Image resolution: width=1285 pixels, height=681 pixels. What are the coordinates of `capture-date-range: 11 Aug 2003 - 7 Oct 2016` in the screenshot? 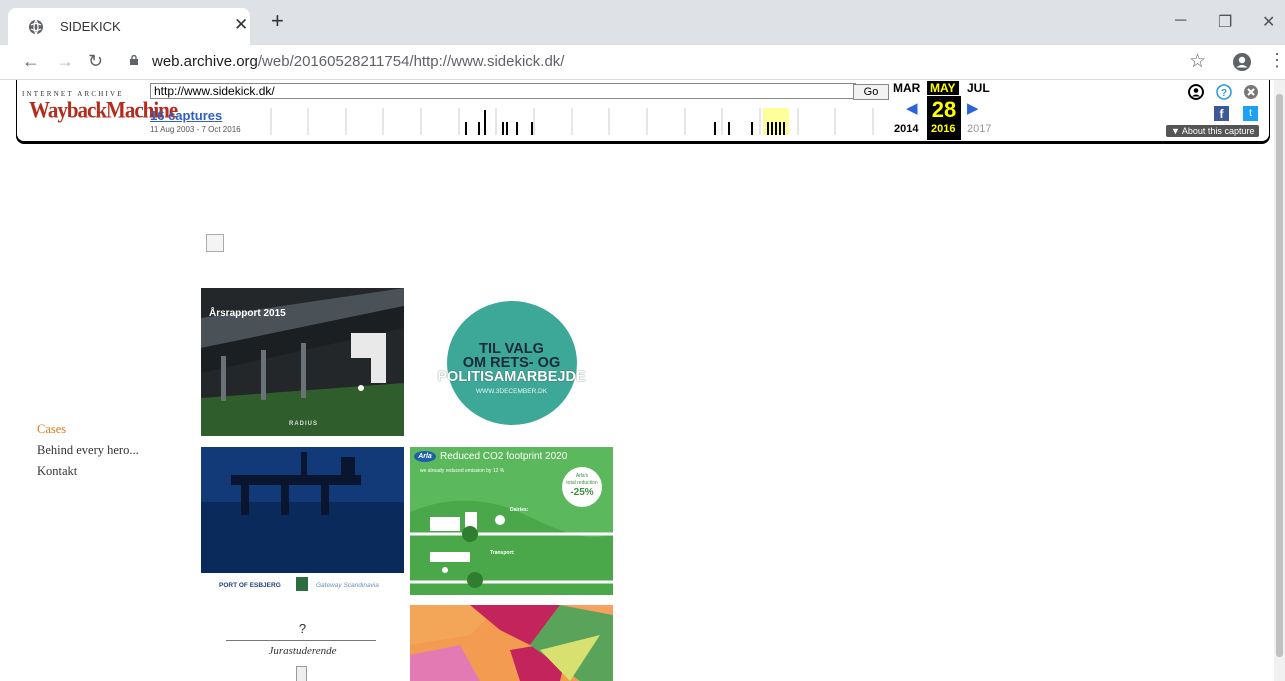 It's located at (195, 129).